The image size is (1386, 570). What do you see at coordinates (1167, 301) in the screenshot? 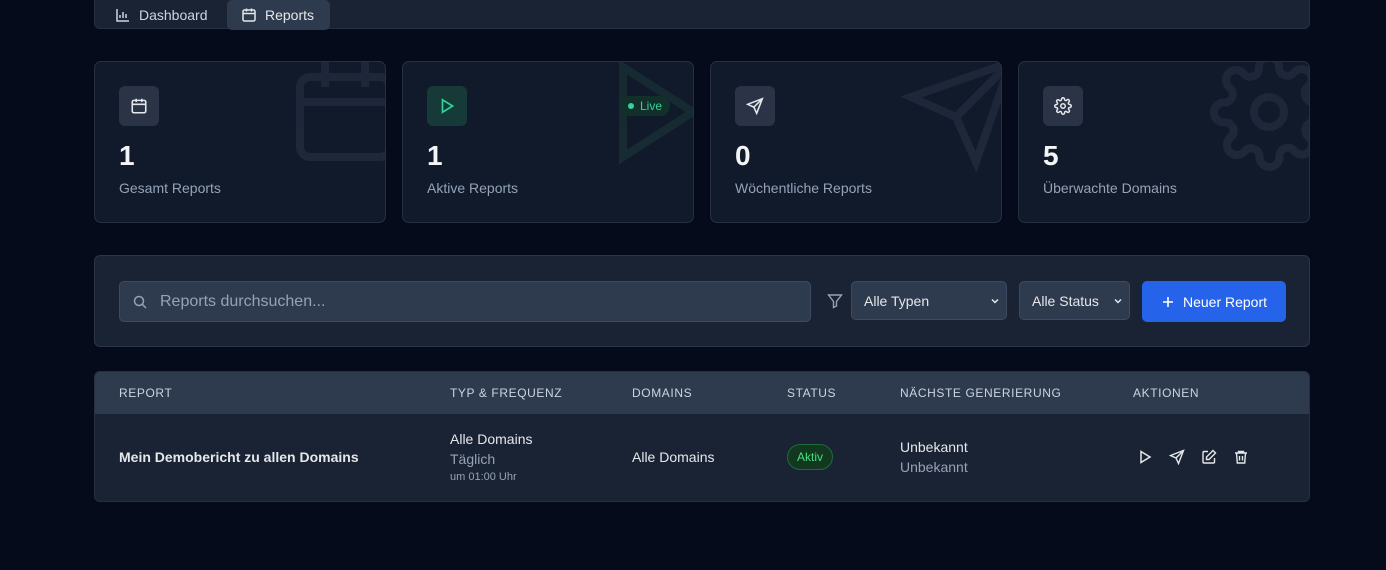
I see `plus-icon` at bounding box center [1167, 301].